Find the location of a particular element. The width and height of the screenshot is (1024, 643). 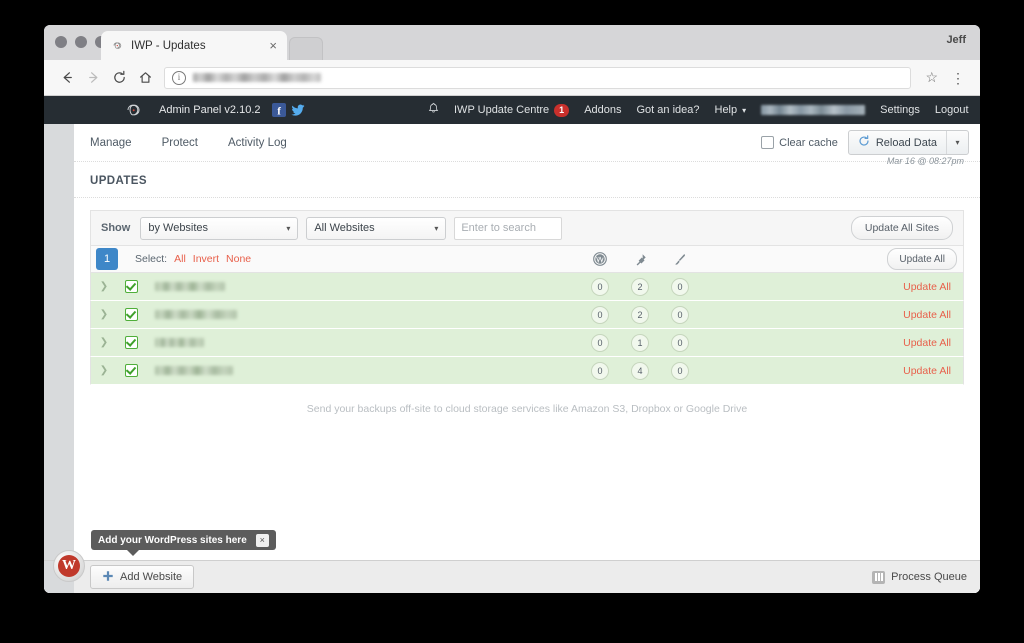

add-website-label: Add Website is located at coordinates (151, 577).